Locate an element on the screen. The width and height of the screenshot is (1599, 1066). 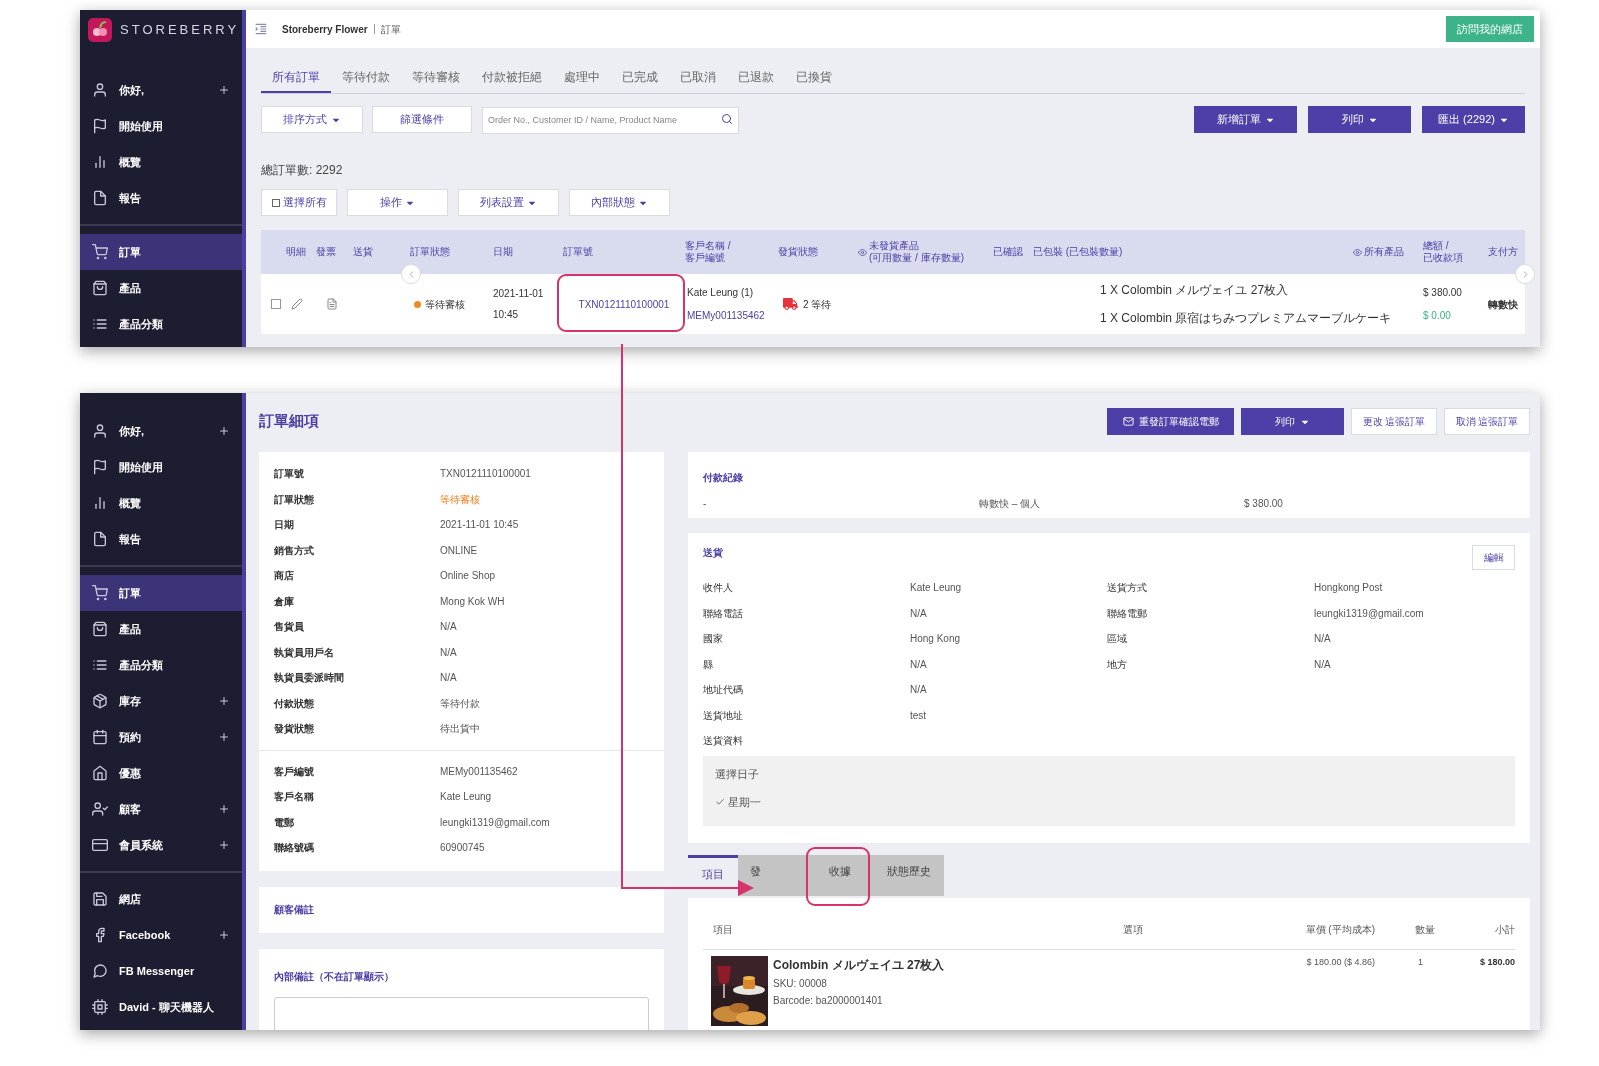
detail-tab: 狀態歷史 is located at coordinates (909, 875).